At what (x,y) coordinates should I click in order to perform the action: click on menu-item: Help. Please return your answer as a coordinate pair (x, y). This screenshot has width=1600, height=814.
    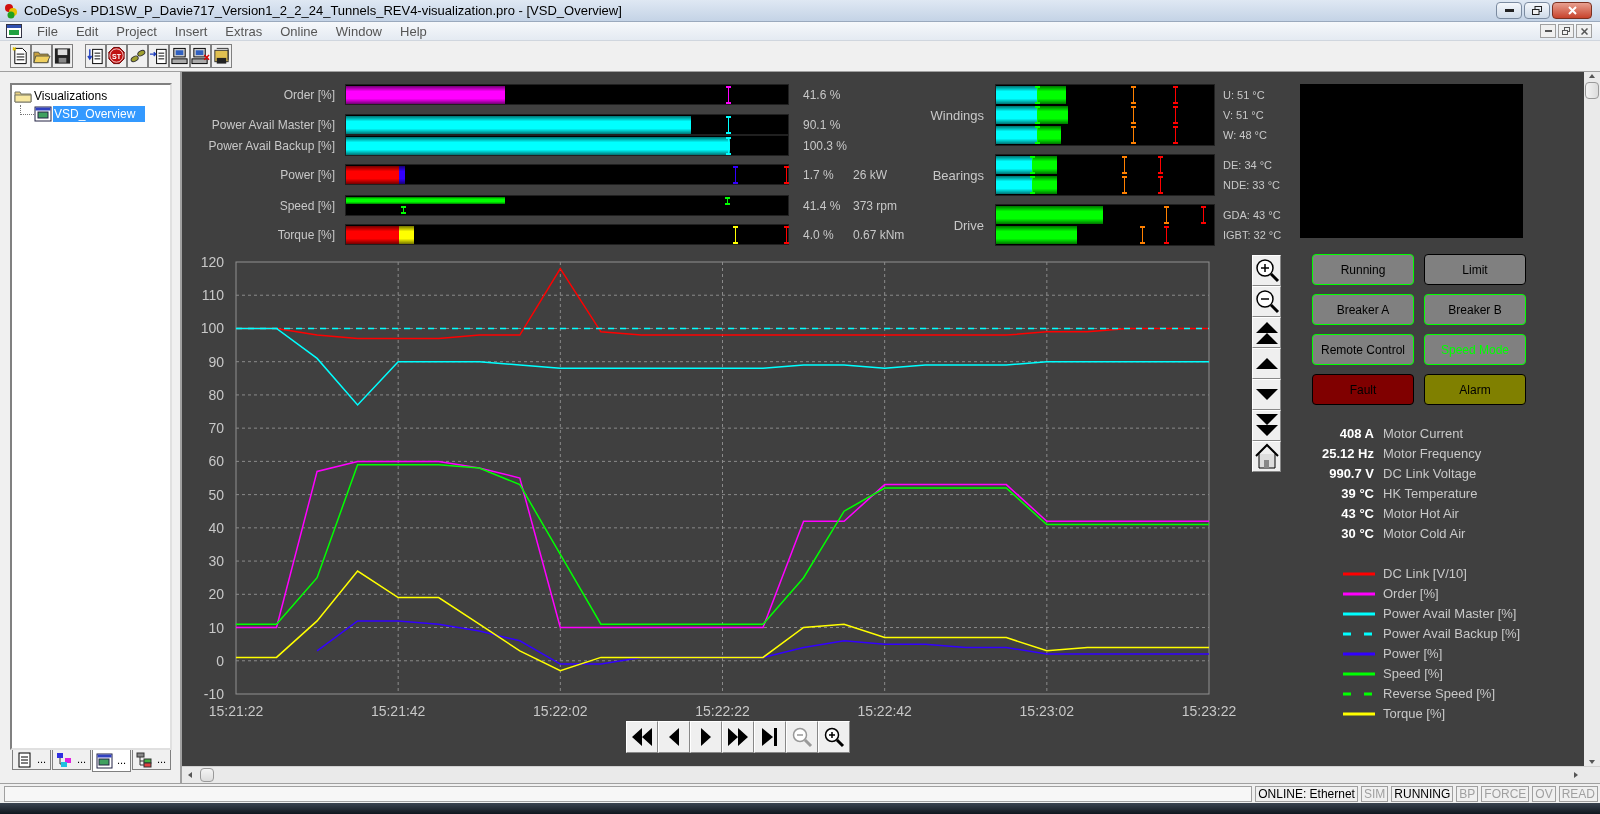
    Looking at the image, I should click on (413, 31).